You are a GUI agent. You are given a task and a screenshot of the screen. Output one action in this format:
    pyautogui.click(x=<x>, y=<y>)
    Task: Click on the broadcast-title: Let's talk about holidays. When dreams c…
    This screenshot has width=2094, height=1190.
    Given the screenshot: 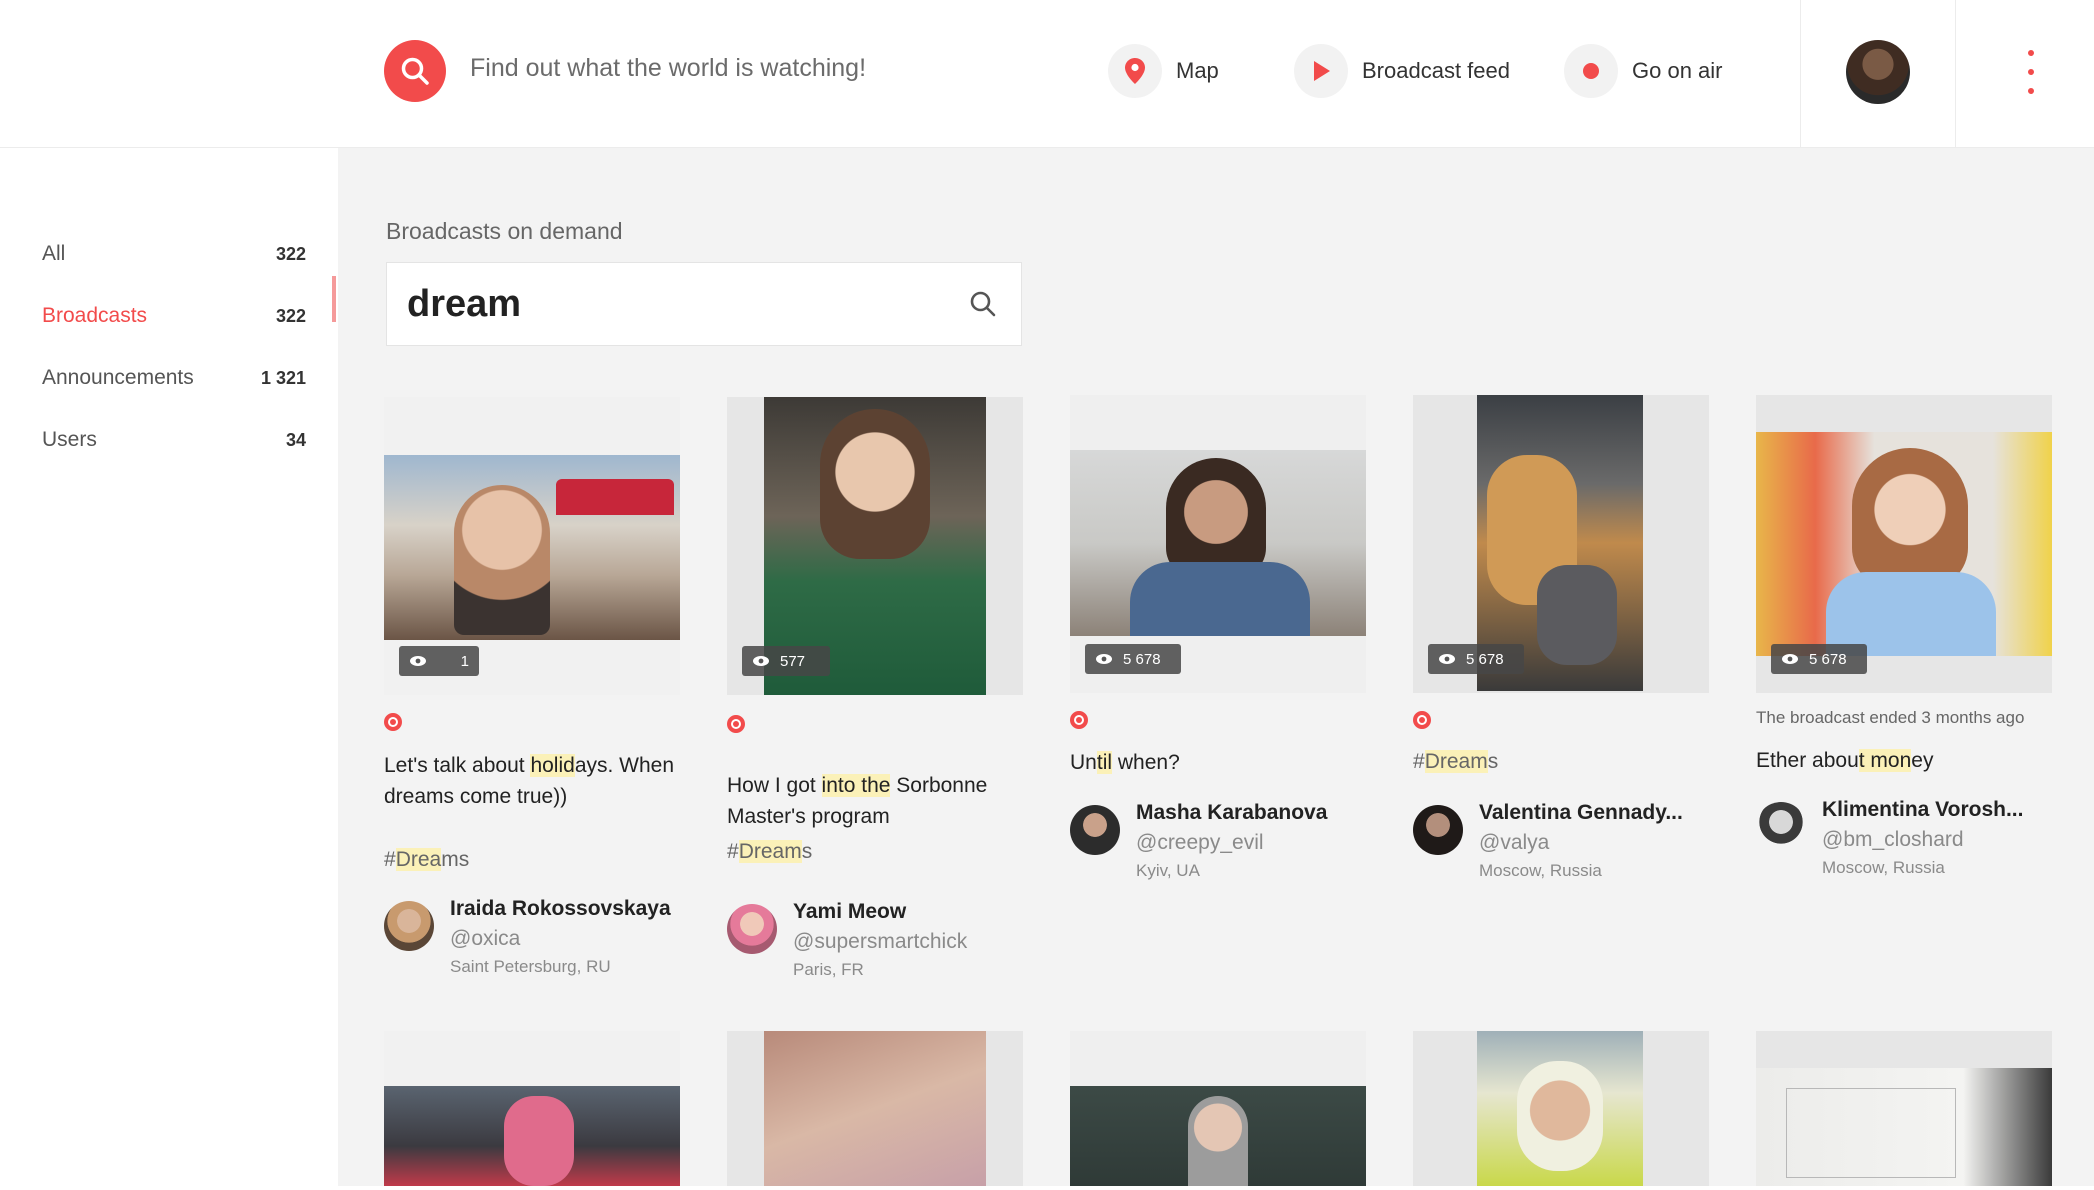 What is the action you would take?
    pyautogui.click(x=532, y=781)
    